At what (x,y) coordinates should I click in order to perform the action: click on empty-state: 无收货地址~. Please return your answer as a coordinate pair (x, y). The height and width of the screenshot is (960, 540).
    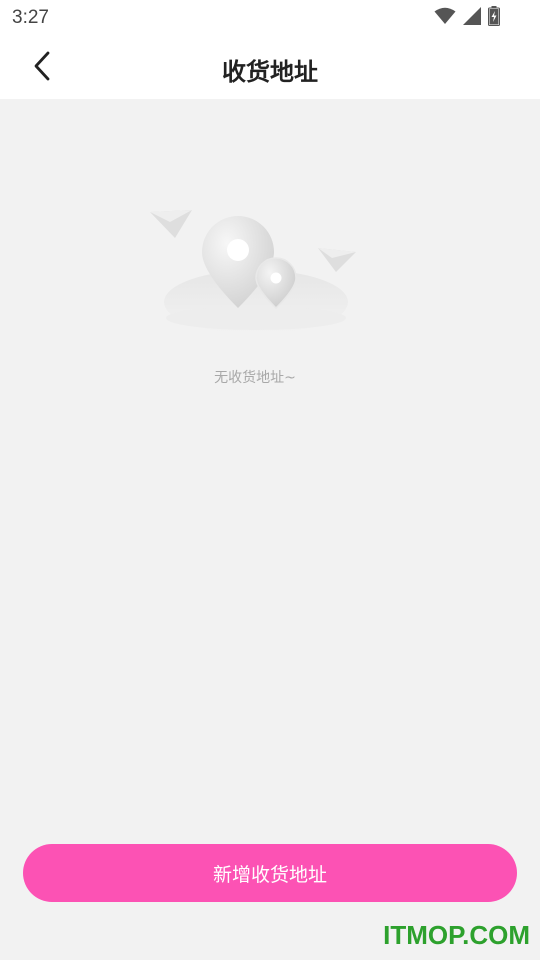
    Looking at the image, I should click on (255, 300).